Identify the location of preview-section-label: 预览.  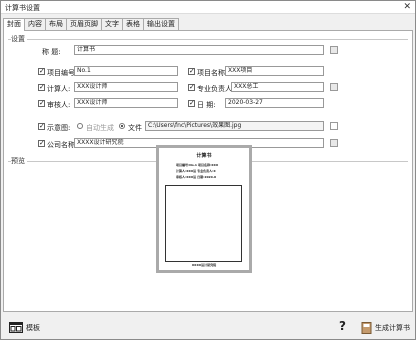
(19, 161).